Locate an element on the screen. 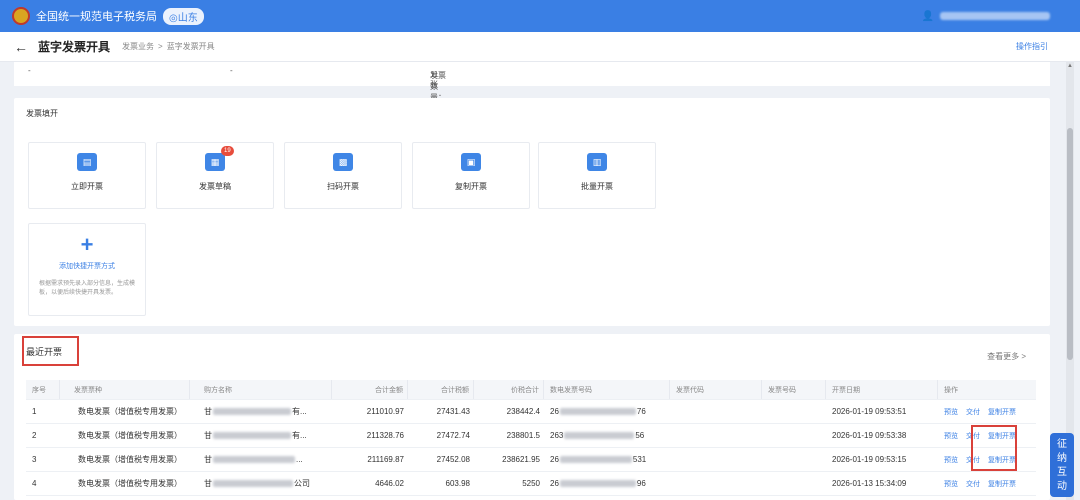 The height and width of the screenshot is (500, 1080). col-tax: 合计税额 is located at coordinates (441, 389).